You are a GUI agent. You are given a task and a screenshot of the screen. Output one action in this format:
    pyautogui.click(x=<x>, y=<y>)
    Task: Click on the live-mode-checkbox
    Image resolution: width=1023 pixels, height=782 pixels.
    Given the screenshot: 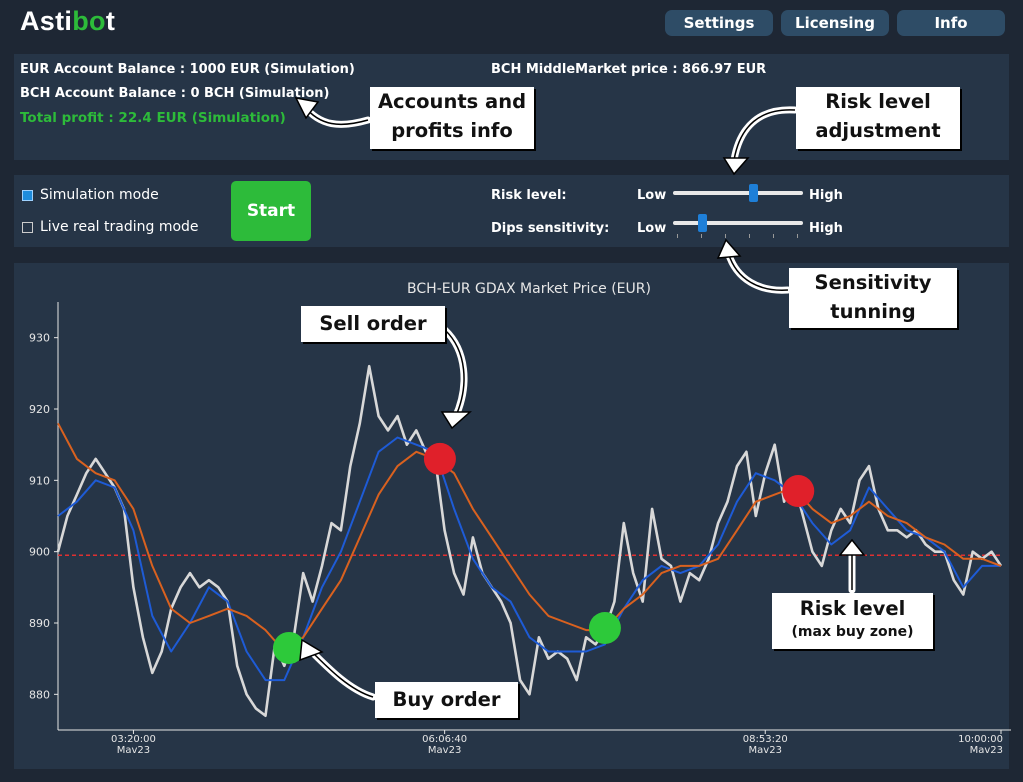 What is the action you would take?
    pyautogui.click(x=27, y=227)
    